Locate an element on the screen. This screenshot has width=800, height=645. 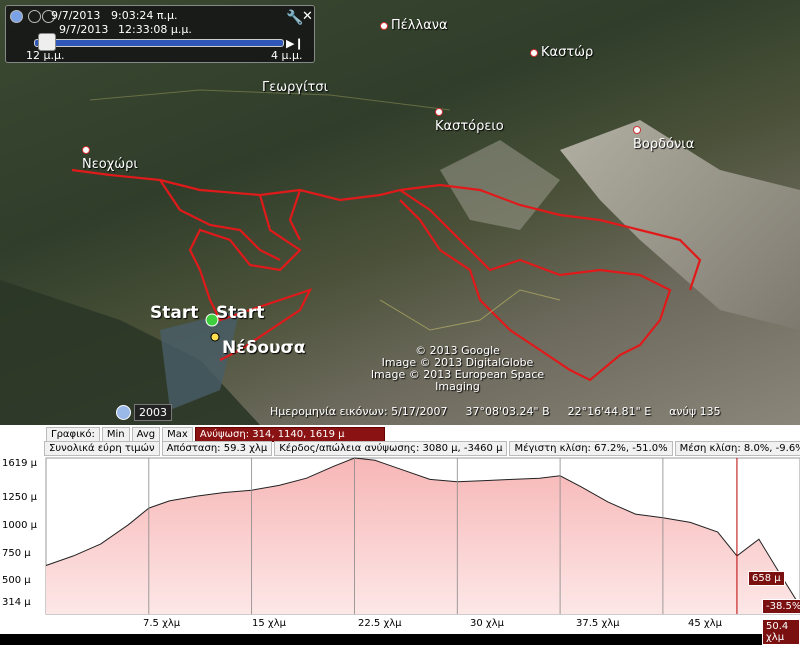
place-label: Νέδουσα is located at coordinates (264, 348).